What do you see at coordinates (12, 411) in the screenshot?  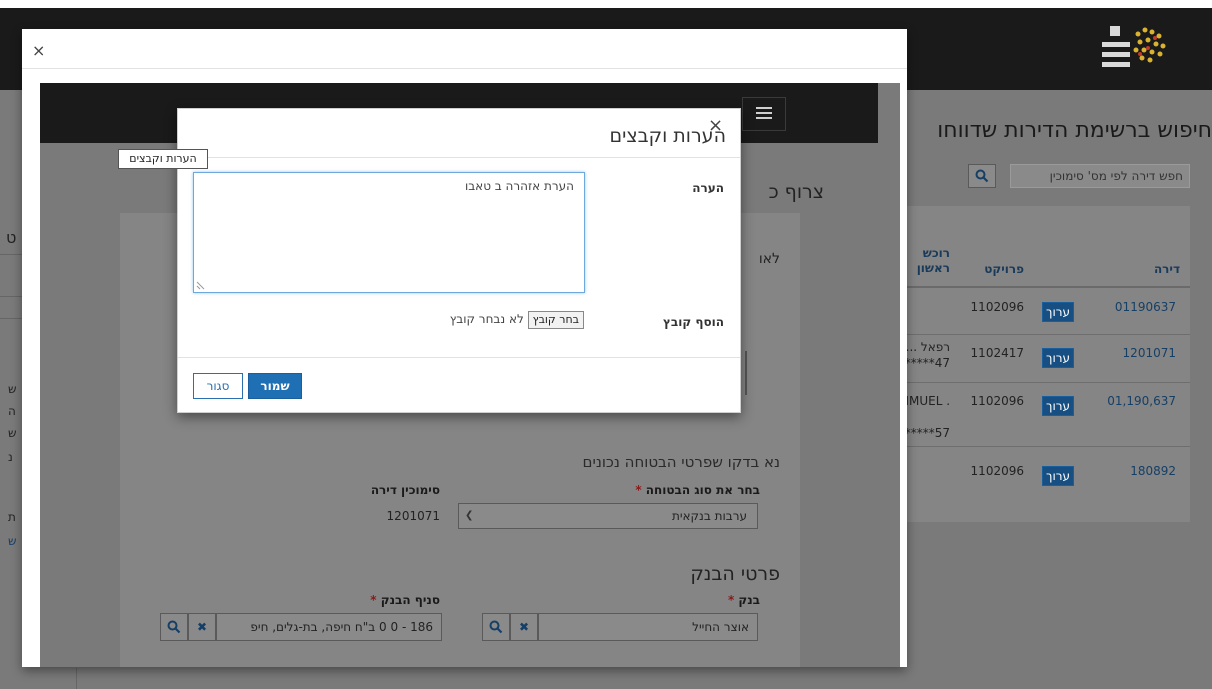 I see `left-fragment: ה` at bounding box center [12, 411].